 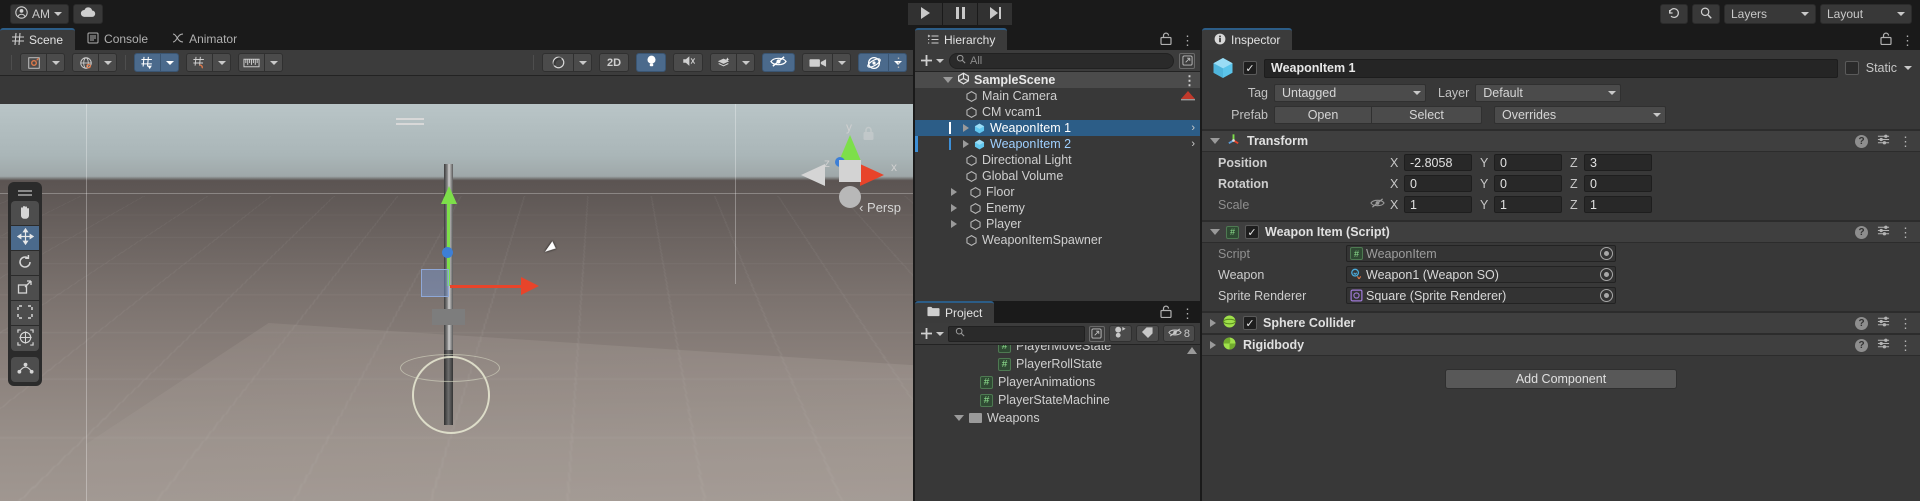 I want to click on prefab-open-chevron-icon: ›, so click(x=1193, y=144).